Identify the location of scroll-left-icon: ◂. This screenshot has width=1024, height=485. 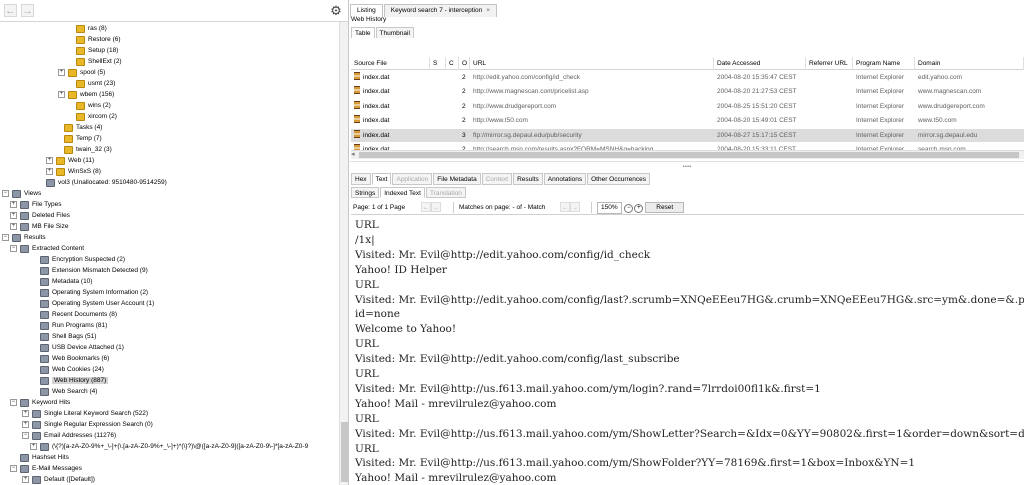
(353, 155).